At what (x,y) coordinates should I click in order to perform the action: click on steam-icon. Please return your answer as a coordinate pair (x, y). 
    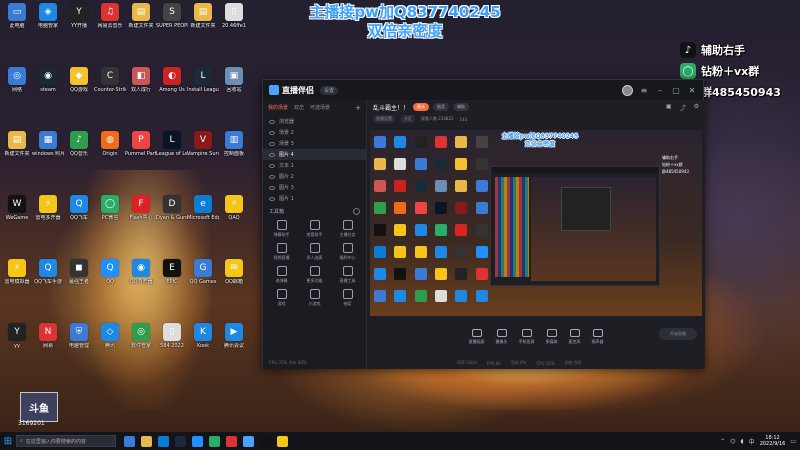
    Looking at the image, I should click on (180, 441).